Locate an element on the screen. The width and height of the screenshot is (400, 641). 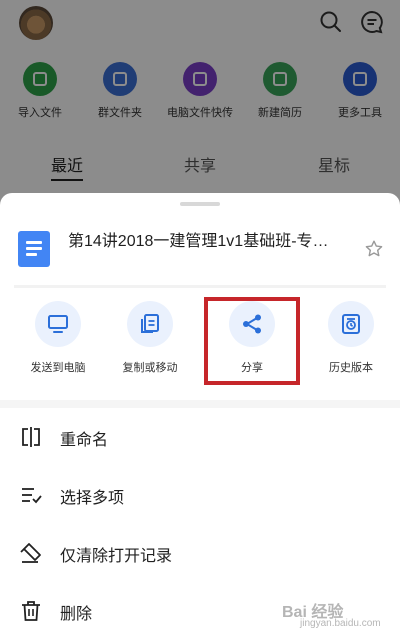
copy-icon is located at coordinates (150, 323).